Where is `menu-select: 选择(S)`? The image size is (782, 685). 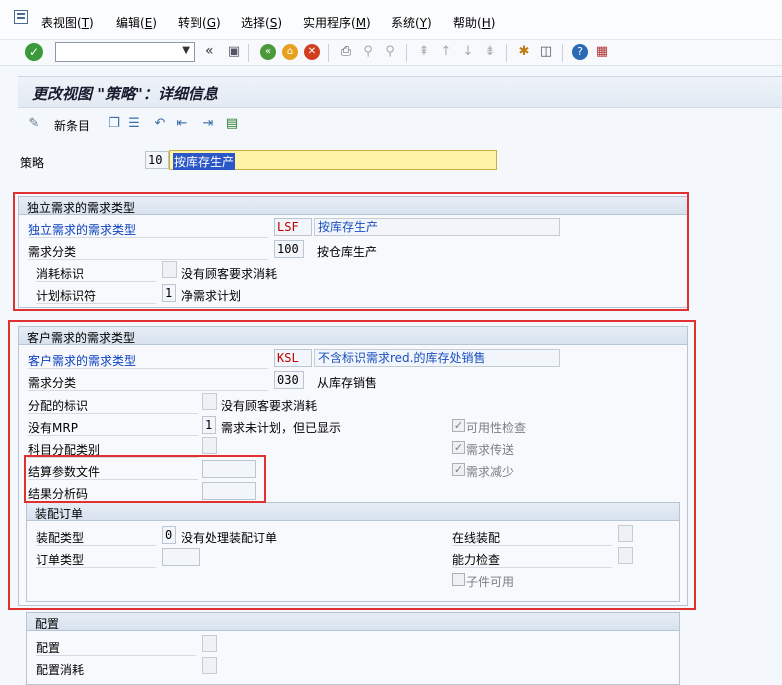
menu-select: 选择(S) is located at coordinates (261, 22).